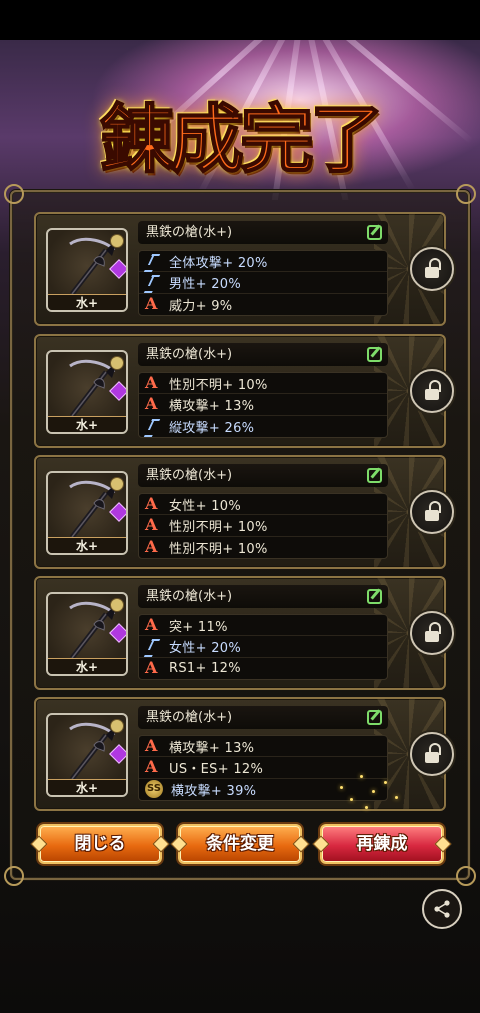  Describe the element at coordinates (263, 426) in the screenshot. I see `stat-row: 縦攻撃+ 26%` at that location.